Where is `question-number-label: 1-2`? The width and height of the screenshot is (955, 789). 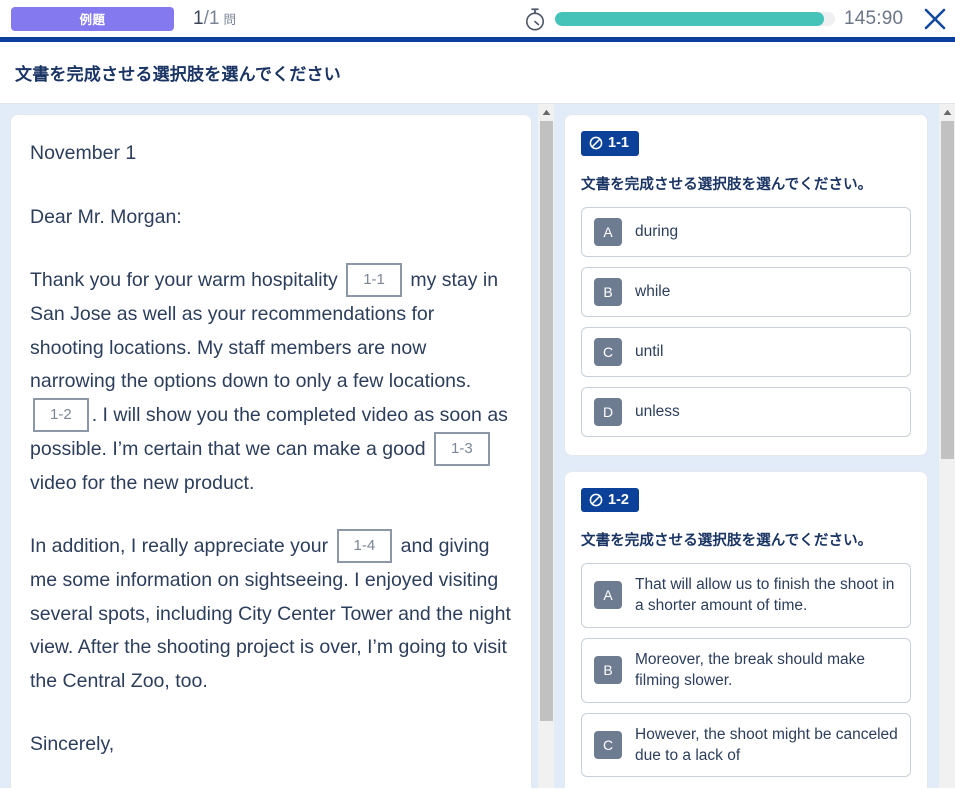 question-number-label: 1-2 is located at coordinates (618, 499).